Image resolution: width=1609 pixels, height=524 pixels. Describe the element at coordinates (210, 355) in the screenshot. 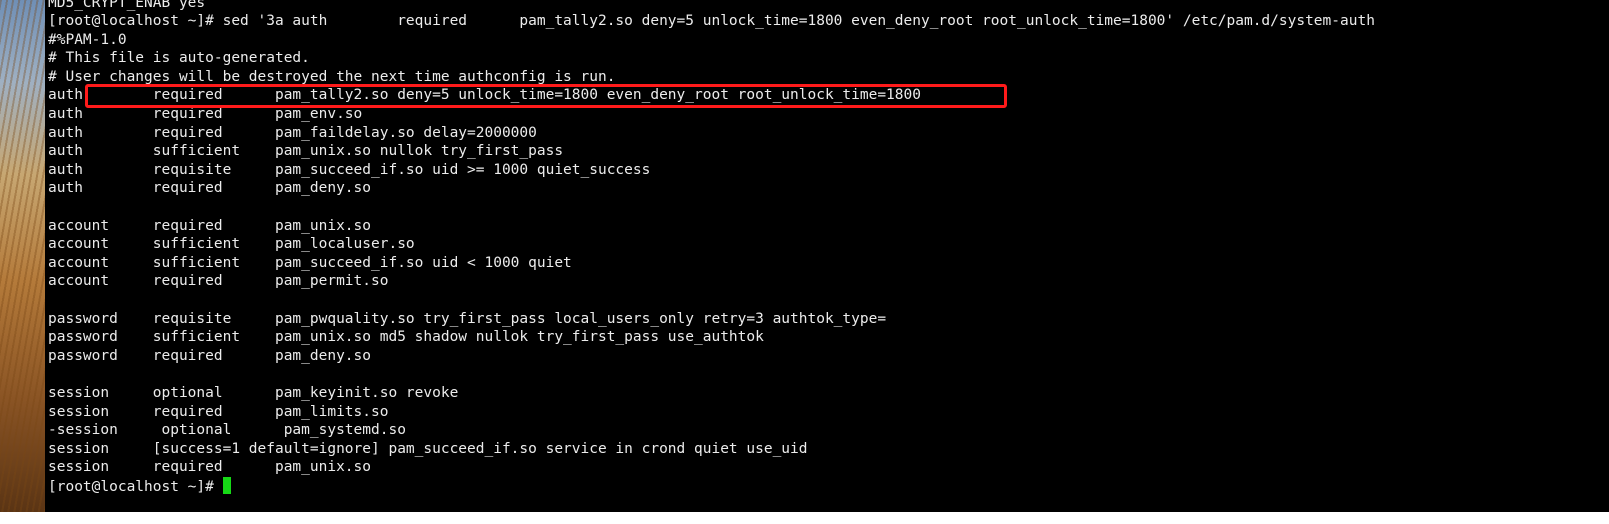

I see `terminal-line: password required pam_deny.so` at that location.